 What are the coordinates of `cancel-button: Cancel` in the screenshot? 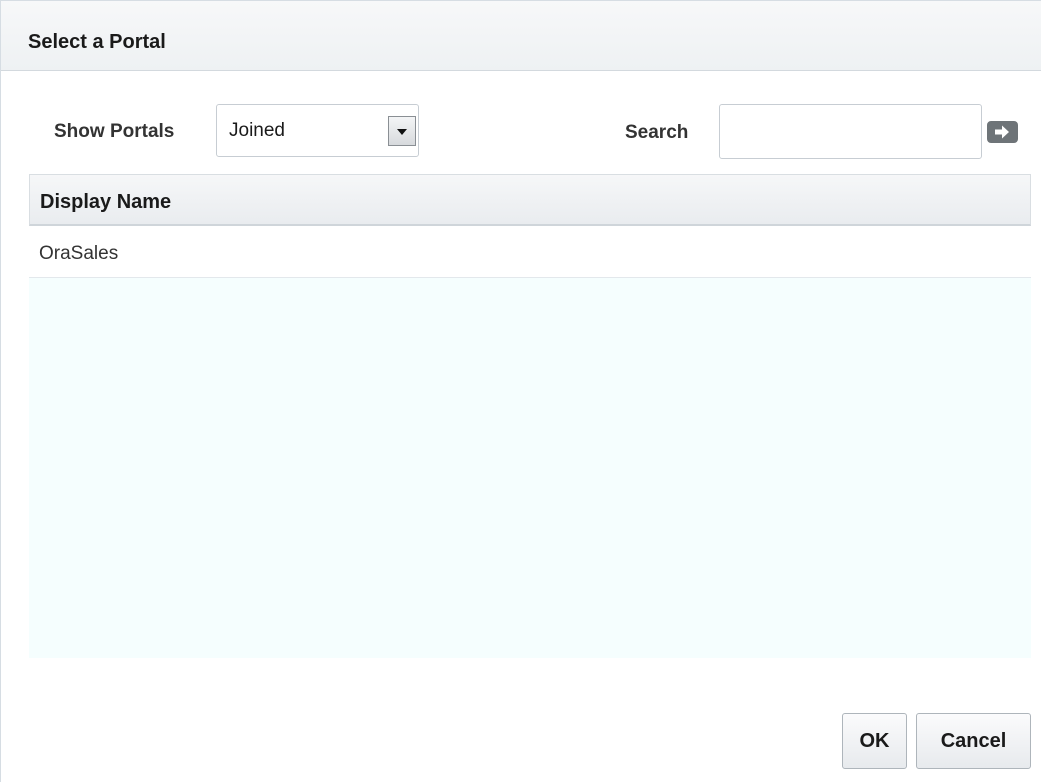 It's located at (973, 741).